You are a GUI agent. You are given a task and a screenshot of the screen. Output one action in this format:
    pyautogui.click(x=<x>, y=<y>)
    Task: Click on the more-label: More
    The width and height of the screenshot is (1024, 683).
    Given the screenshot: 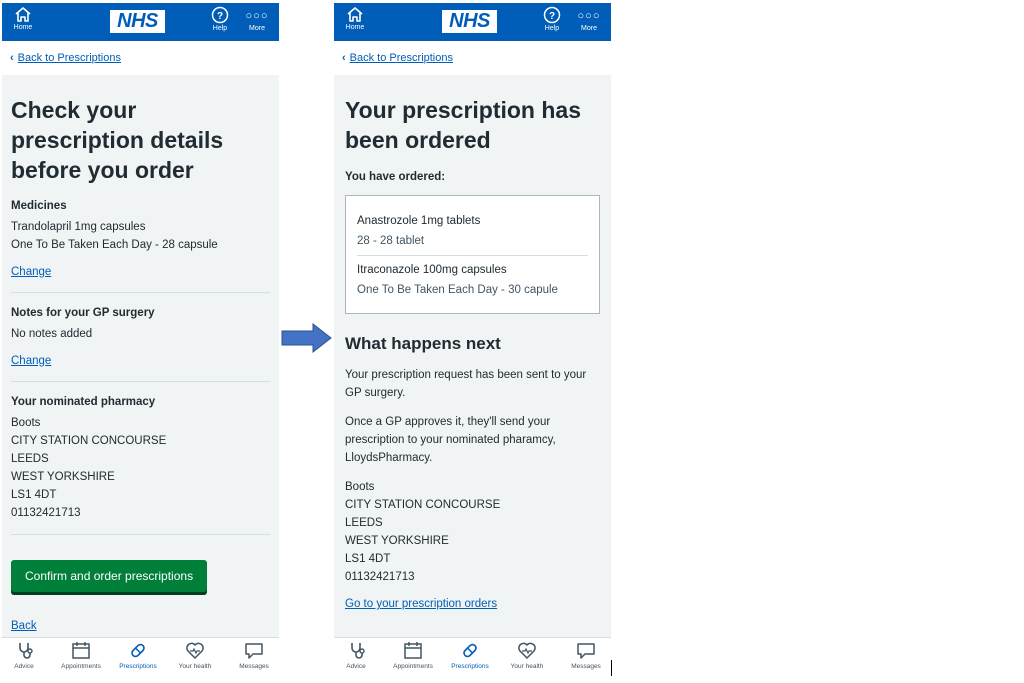 What is the action you would take?
    pyautogui.click(x=589, y=28)
    